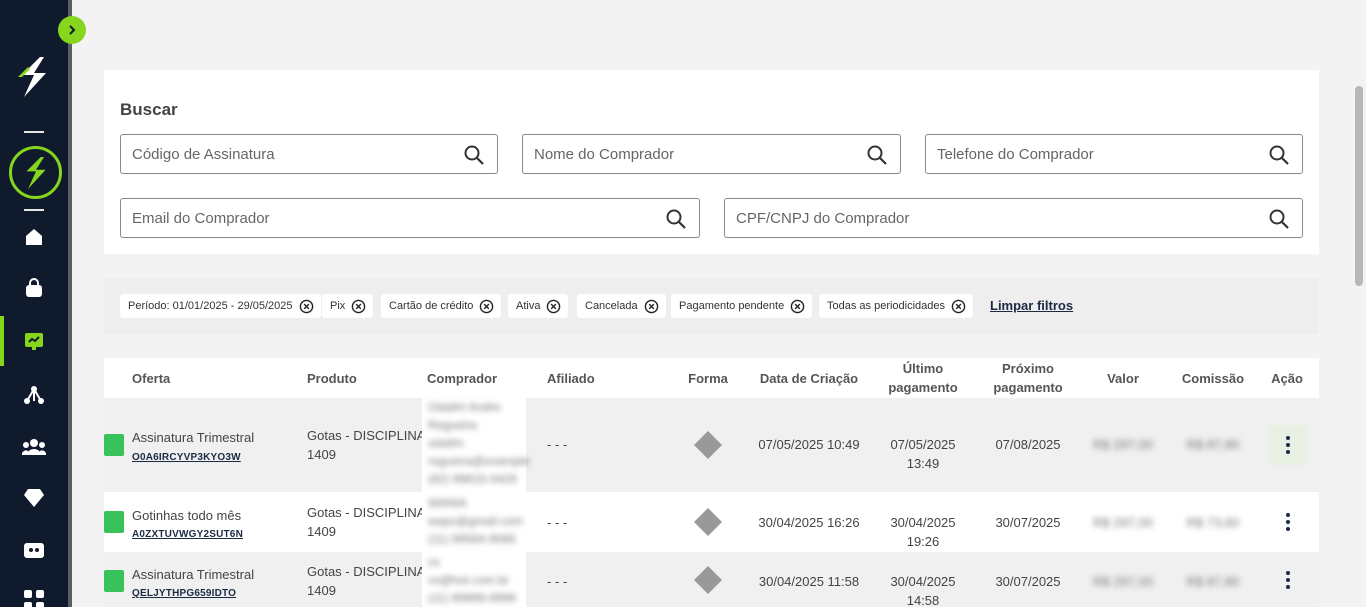  Describe the element at coordinates (886, 306) in the screenshot. I see `filter-chip-label: Todas as periodicidades` at that location.